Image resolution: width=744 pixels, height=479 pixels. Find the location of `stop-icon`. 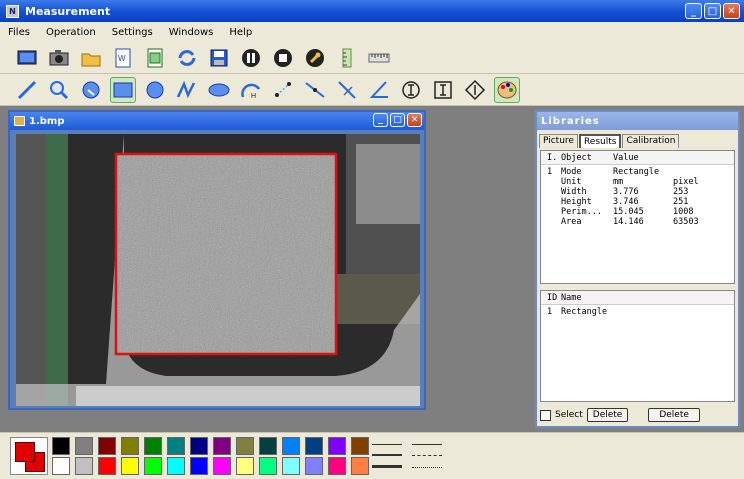

stop-icon is located at coordinates (283, 58).